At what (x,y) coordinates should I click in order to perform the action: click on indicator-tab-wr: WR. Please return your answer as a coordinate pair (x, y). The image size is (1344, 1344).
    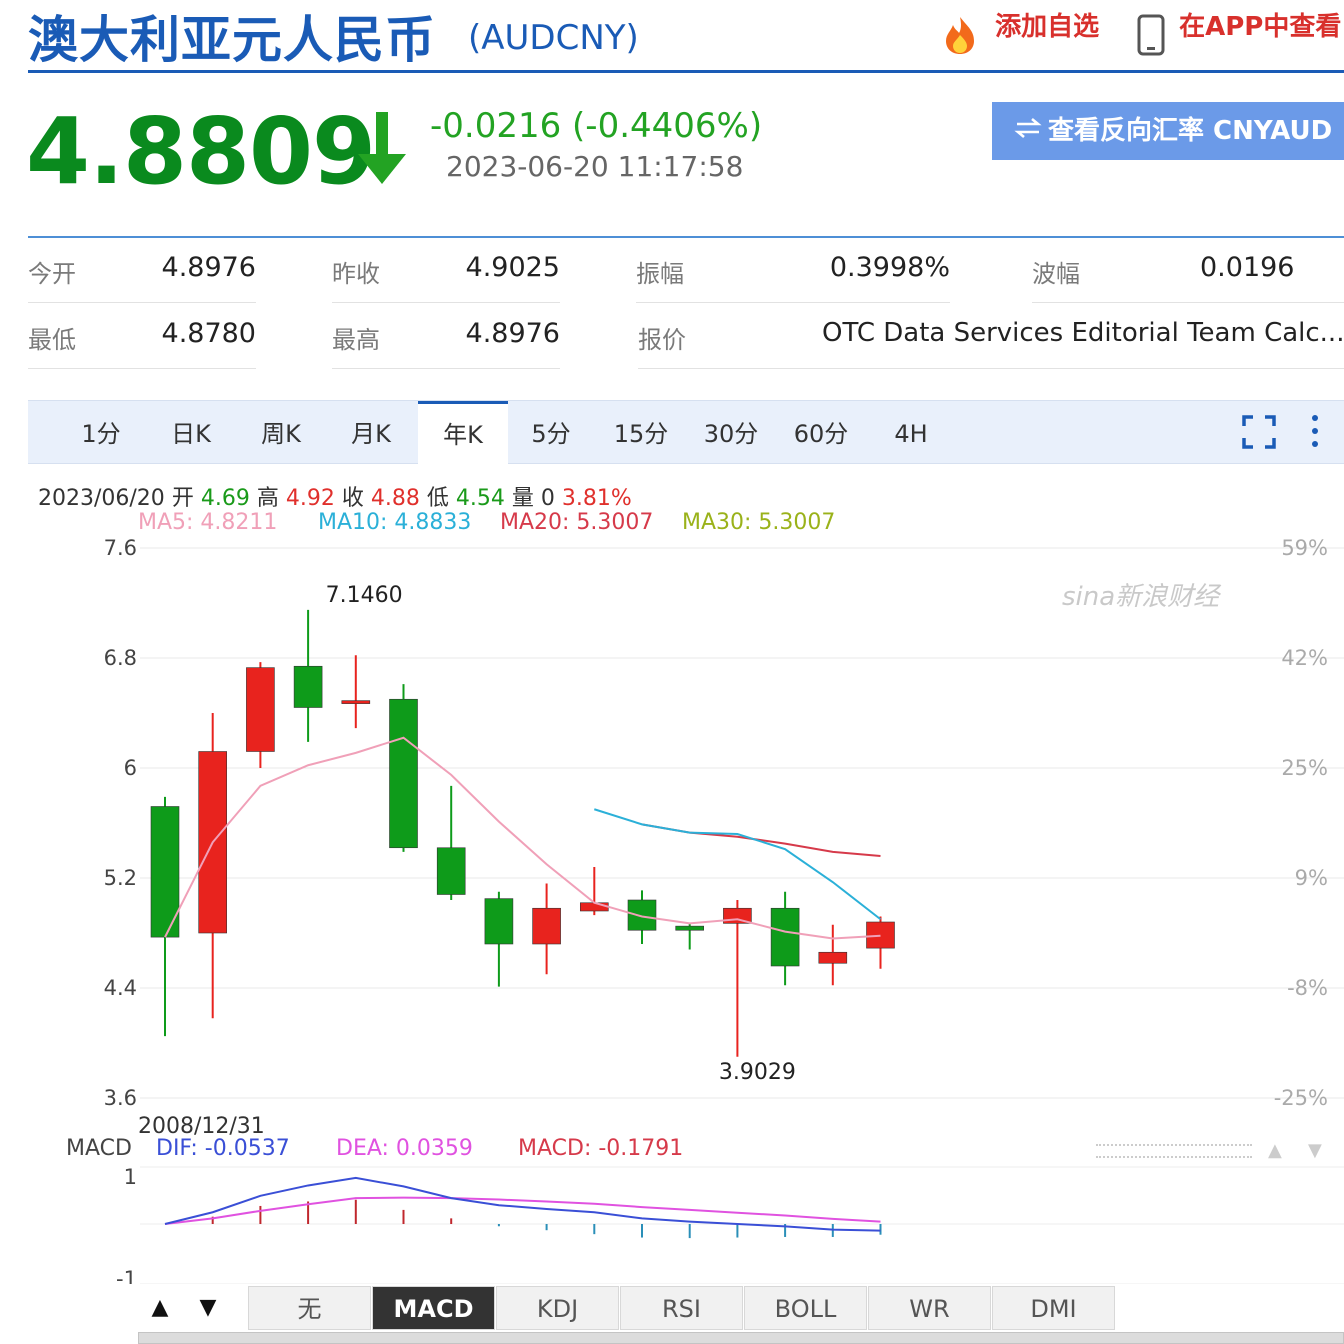
    Looking at the image, I should click on (929, 1308).